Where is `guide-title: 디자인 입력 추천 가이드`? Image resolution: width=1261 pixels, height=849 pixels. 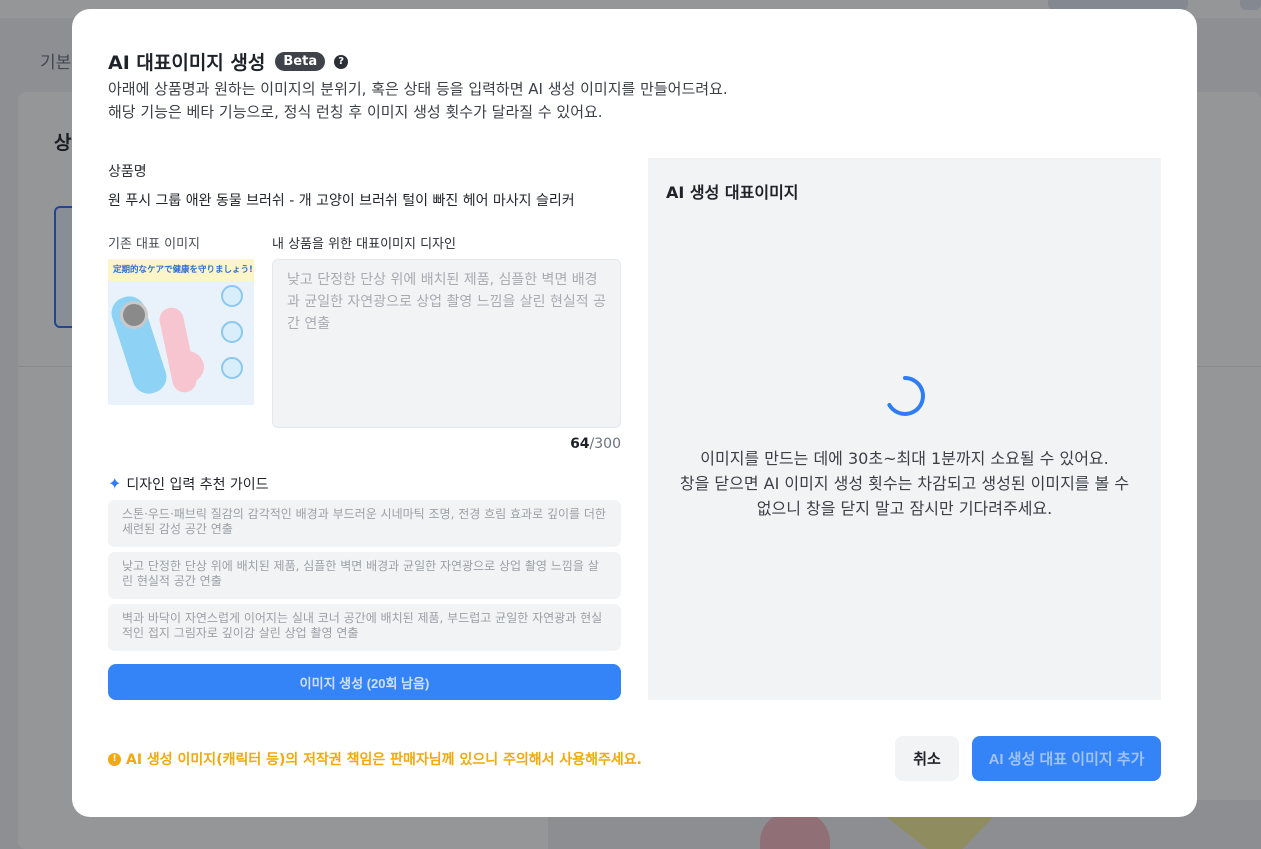
guide-title: 디자인 입력 추천 가이드 is located at coordinates (197, 485).